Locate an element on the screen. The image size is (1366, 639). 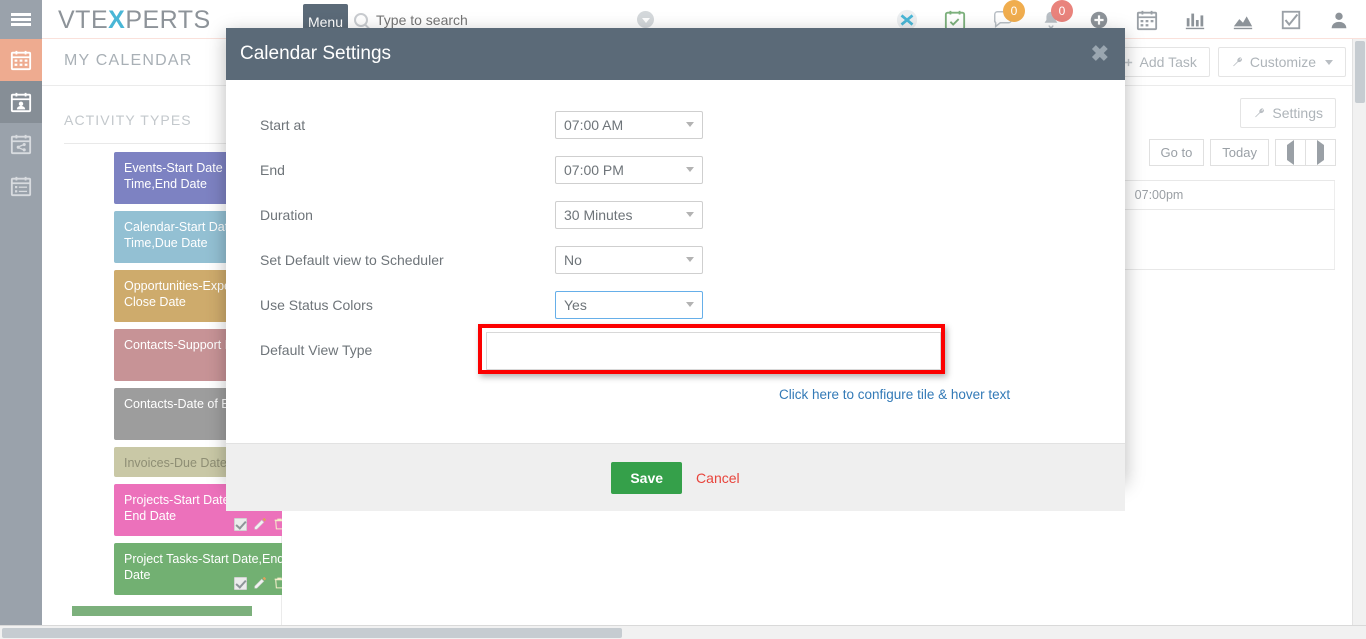
previous-button is located at coordinates (1290, 152).